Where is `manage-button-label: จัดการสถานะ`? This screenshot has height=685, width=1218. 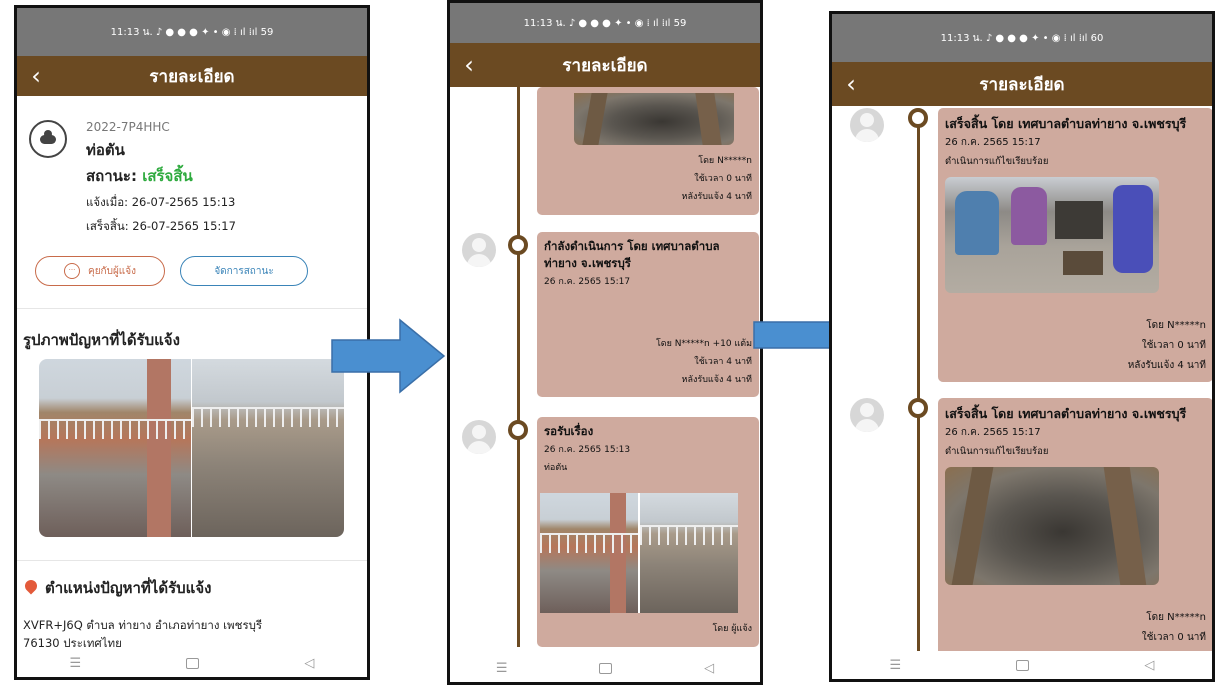
manage-button-label: จัดการสถานะ is located at coordinates (244, 271).